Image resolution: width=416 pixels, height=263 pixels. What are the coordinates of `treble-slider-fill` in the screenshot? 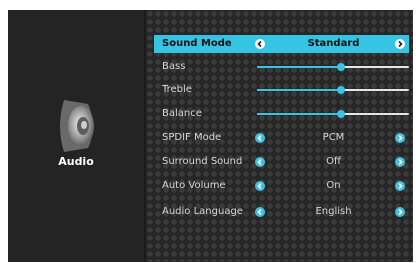 It's located at (299, 90).